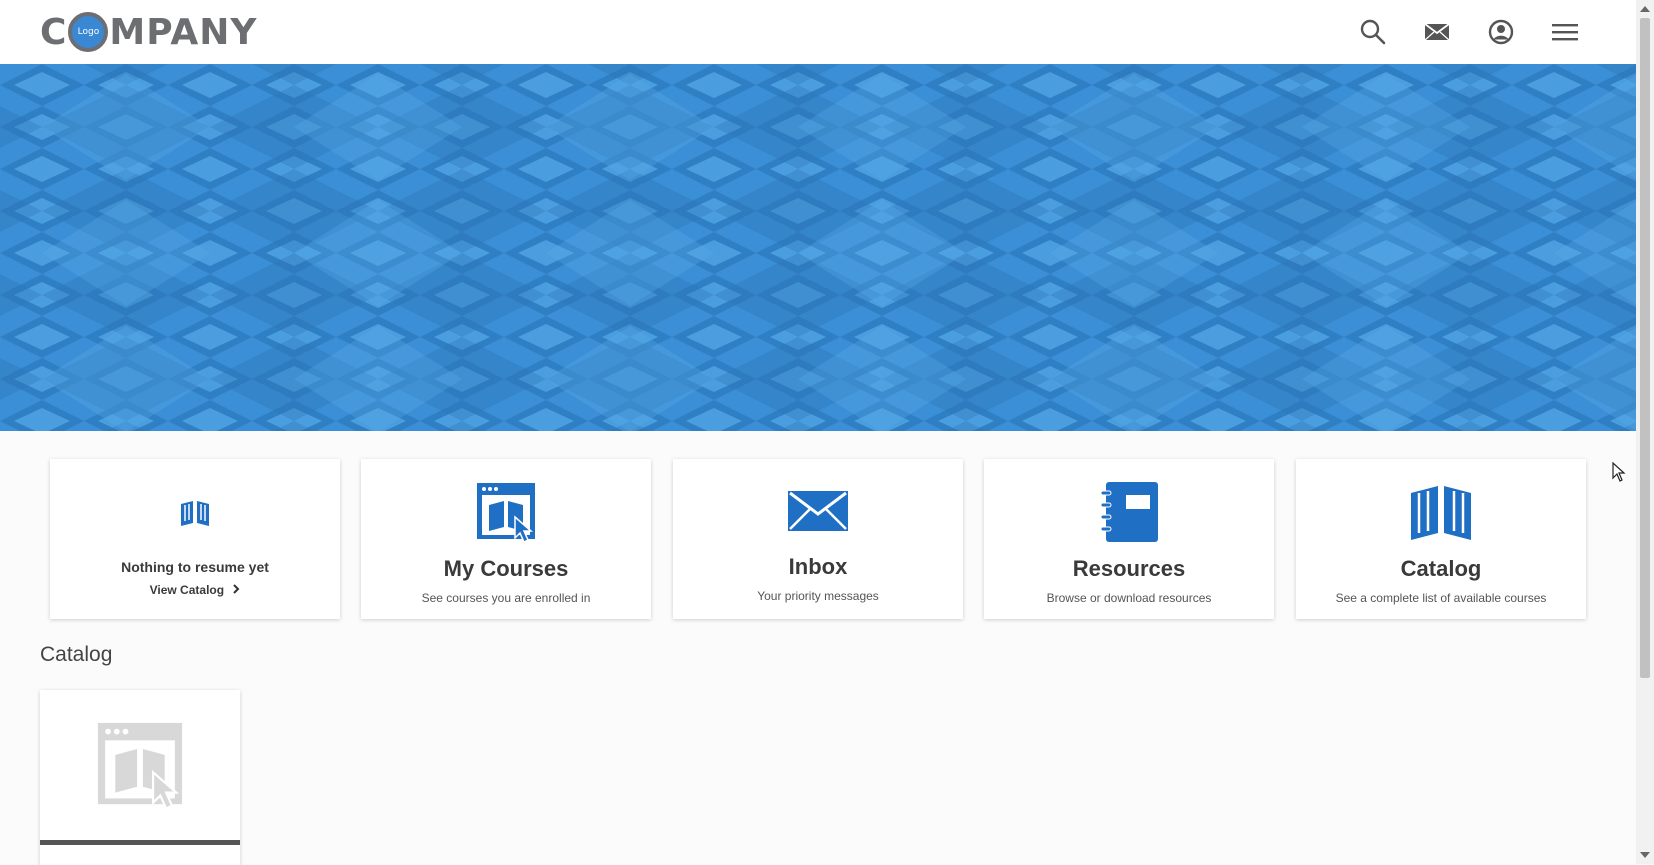 The height and width of the screenshot is (865, 1654). I want to click on resources-title: Resources, so click(1129, 568).